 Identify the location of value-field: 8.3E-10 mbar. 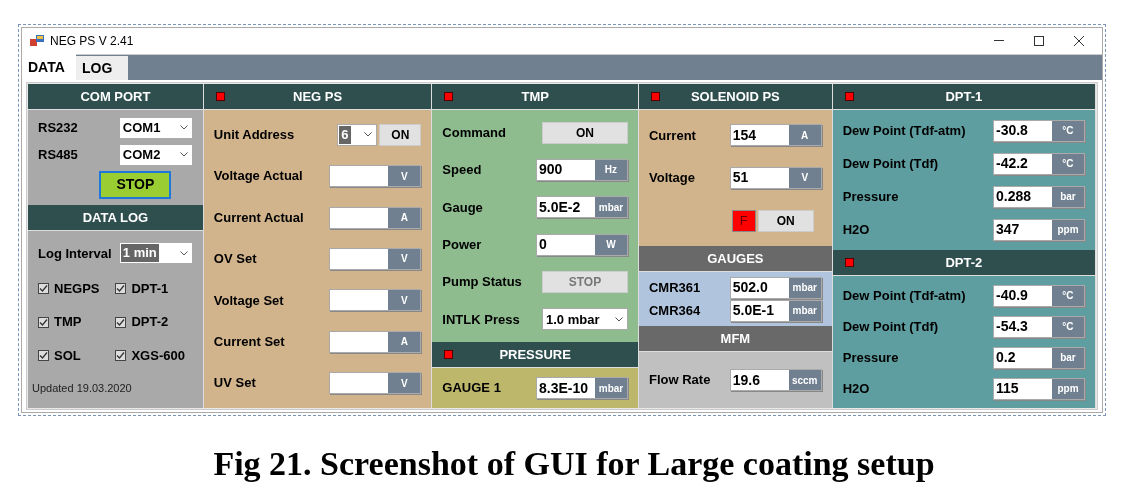
(582, 388).